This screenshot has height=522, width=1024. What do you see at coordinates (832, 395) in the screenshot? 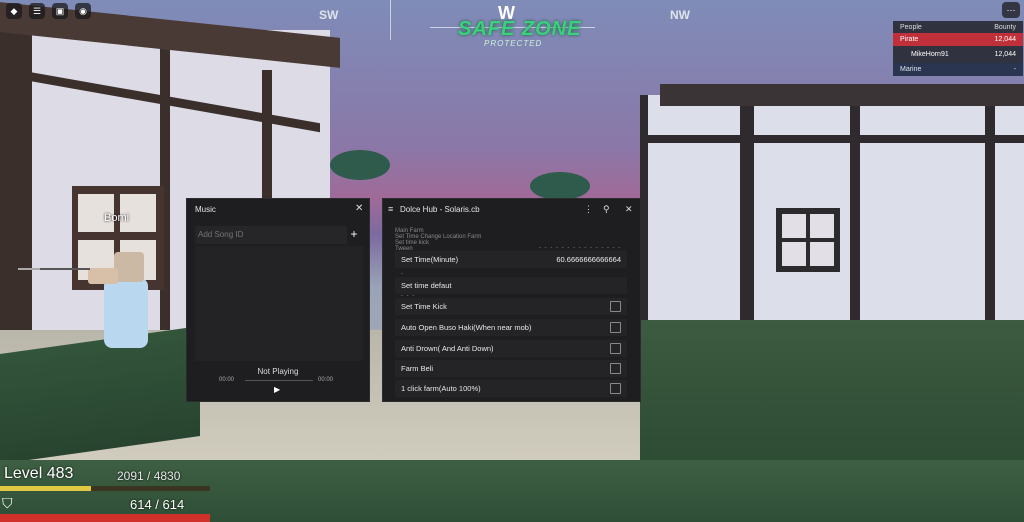
I see `grass-right` at bounding box center [832, 395].